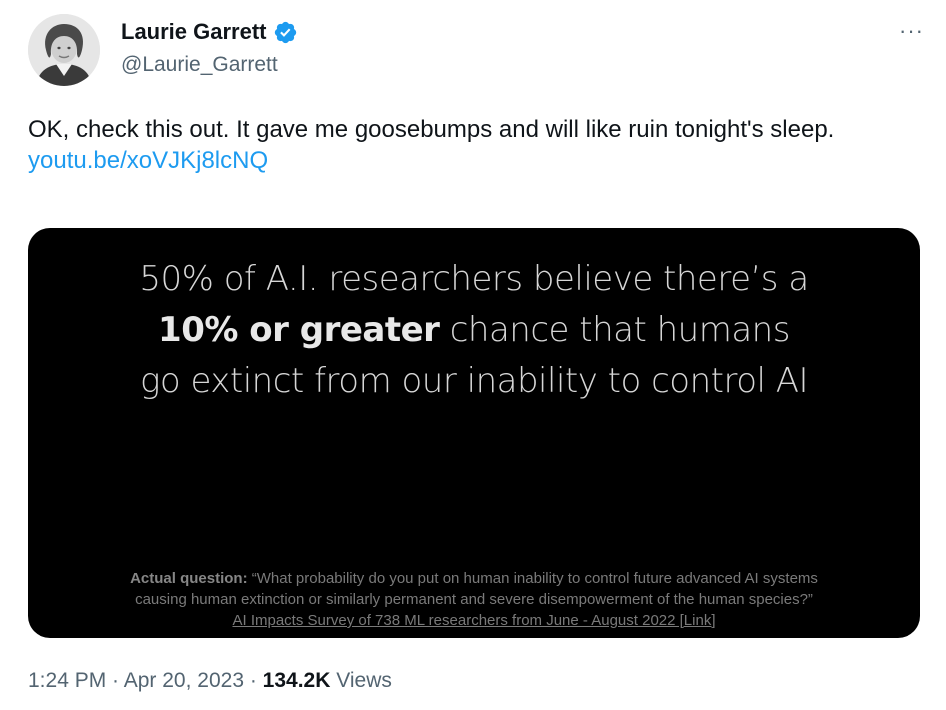 Image resolution: width=946 pixels, height=710 pixels. I want to click on headline-emphasis: 10% or greater, so click(299, 330).